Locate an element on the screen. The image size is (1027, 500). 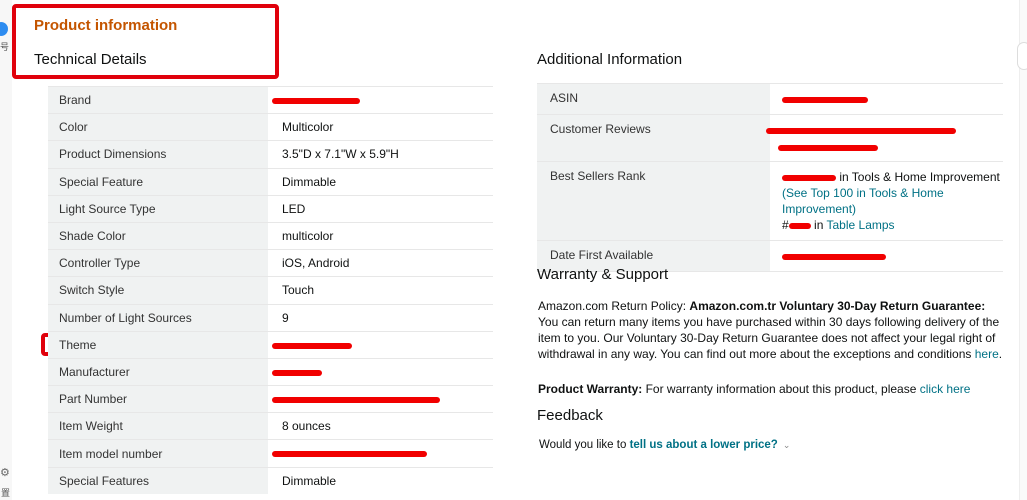
tech-detail-label: Item model number is located at coordinates (158, 453).